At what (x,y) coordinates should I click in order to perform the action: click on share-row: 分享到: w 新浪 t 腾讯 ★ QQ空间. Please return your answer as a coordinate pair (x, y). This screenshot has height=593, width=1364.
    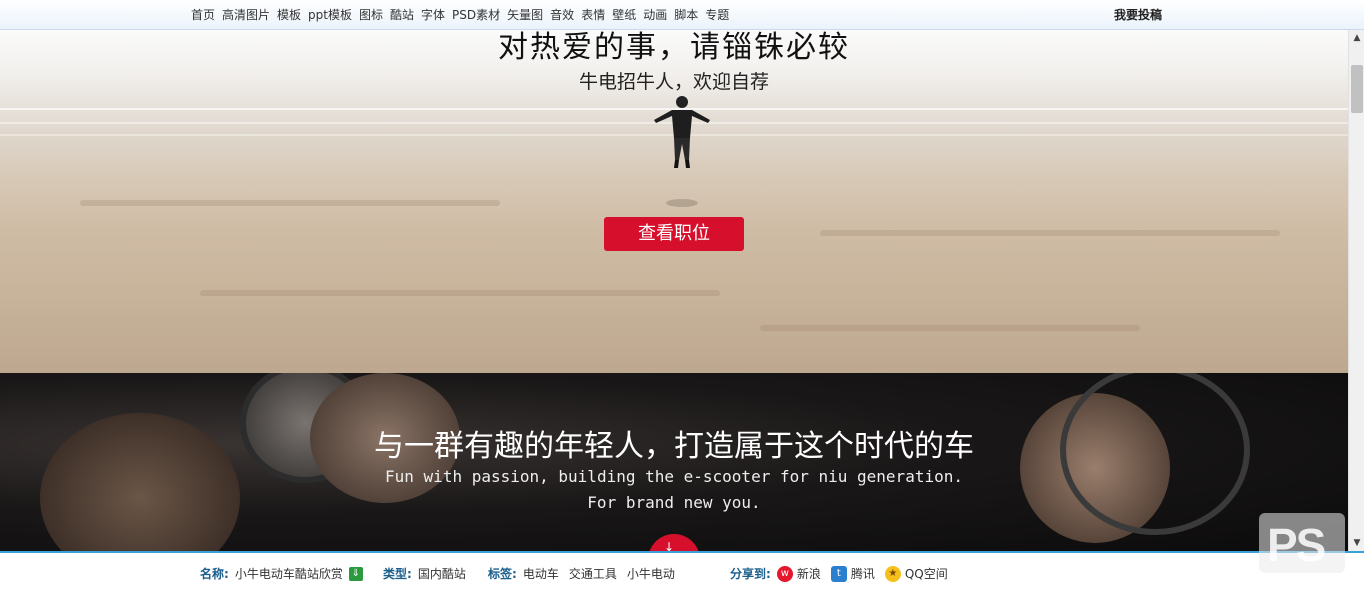
    Looking at the image, I should click on (844, 574).